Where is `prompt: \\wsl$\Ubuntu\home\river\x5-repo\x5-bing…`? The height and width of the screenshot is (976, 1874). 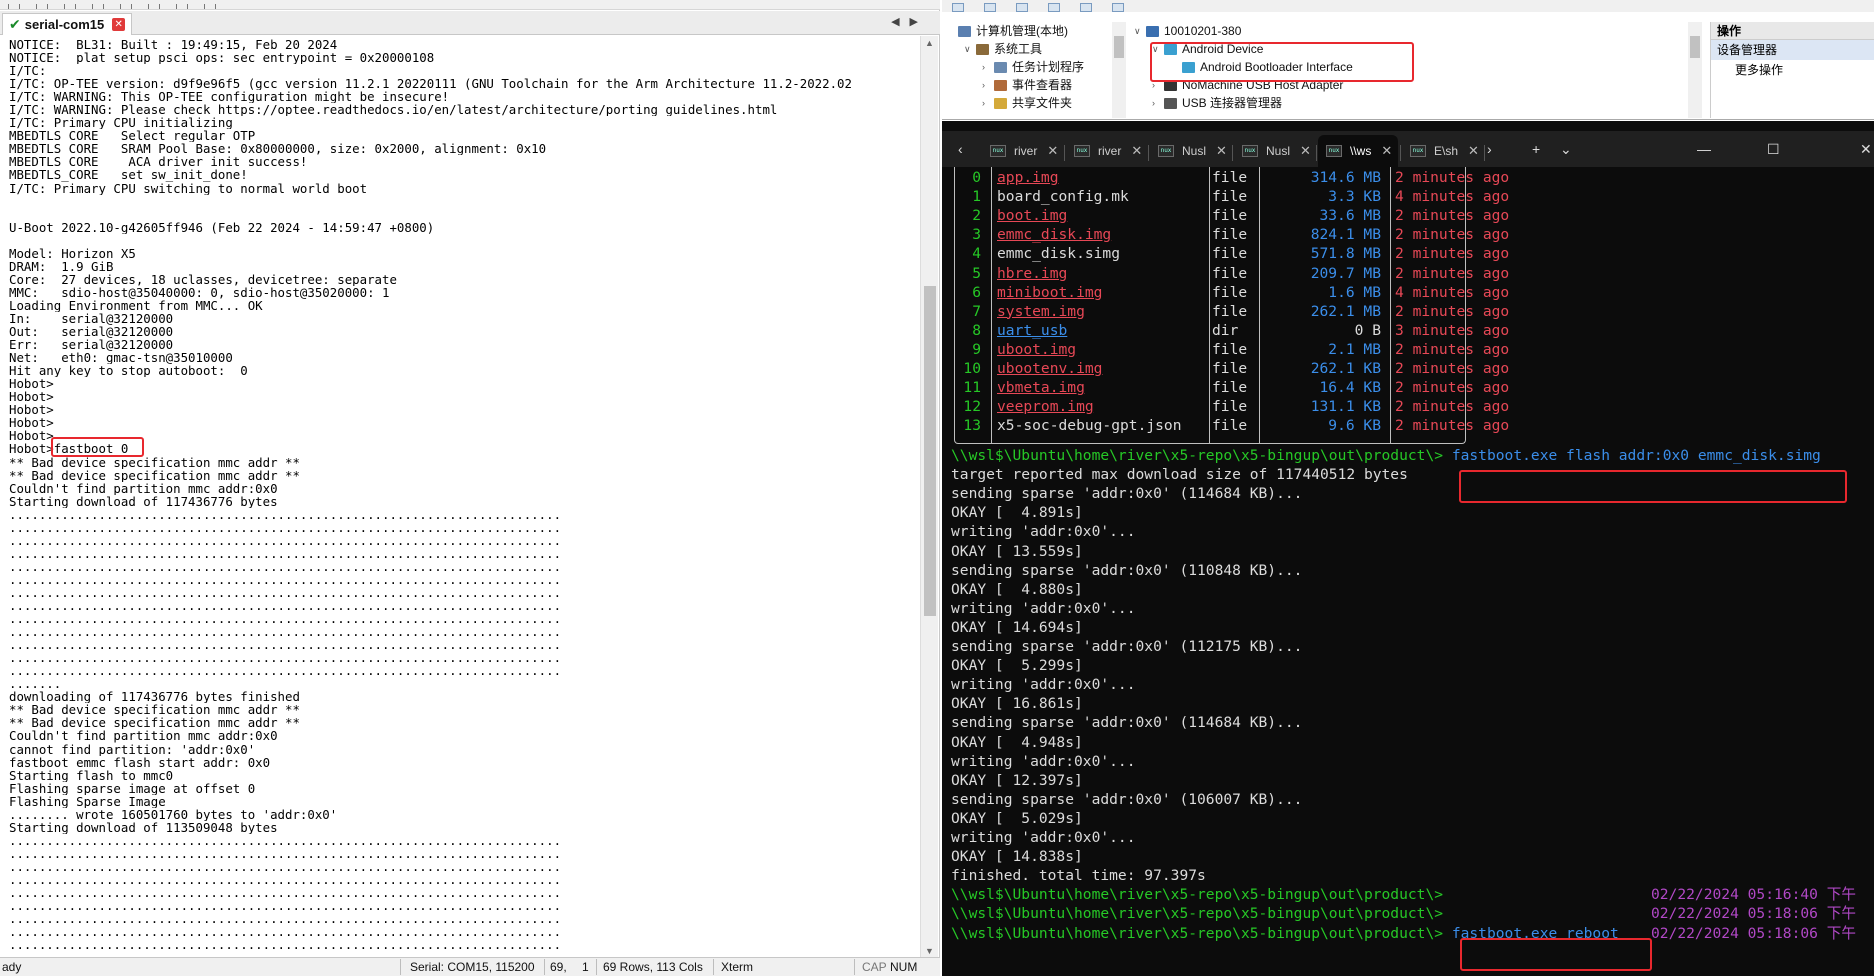
prompt: \\wsl$\Ubuntu\home\river\x5-repo\x5-bing… is located at coordinates (1197, 933).